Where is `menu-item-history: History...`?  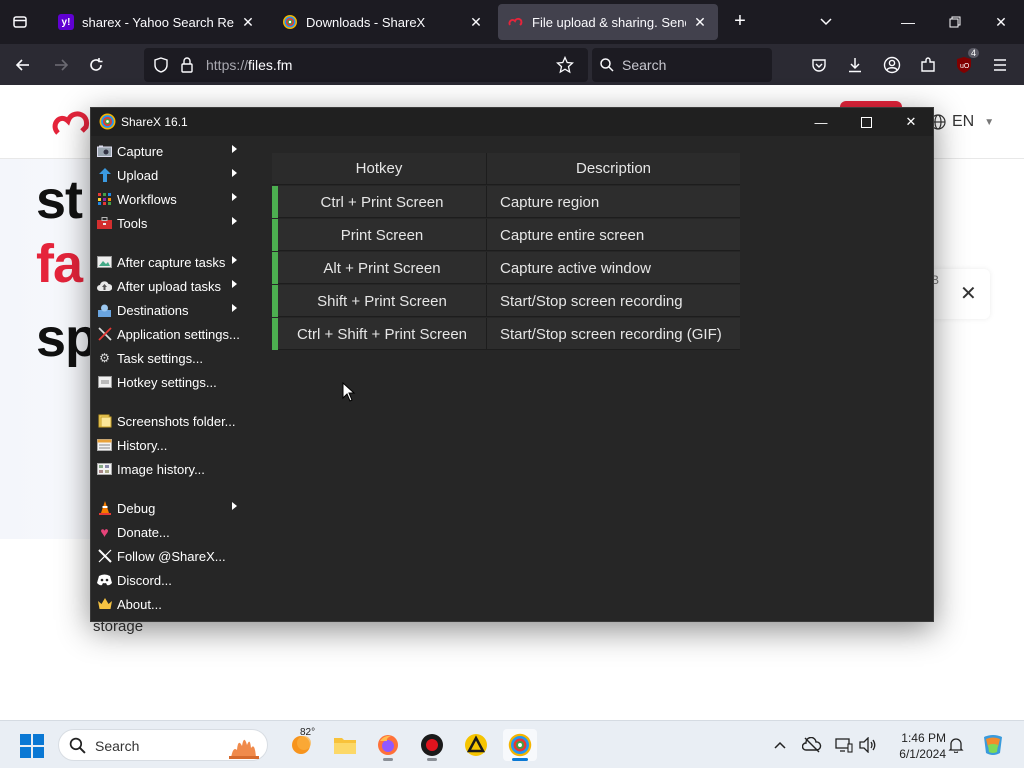
menu-item-history: History... is located at coordinates (173, 445).